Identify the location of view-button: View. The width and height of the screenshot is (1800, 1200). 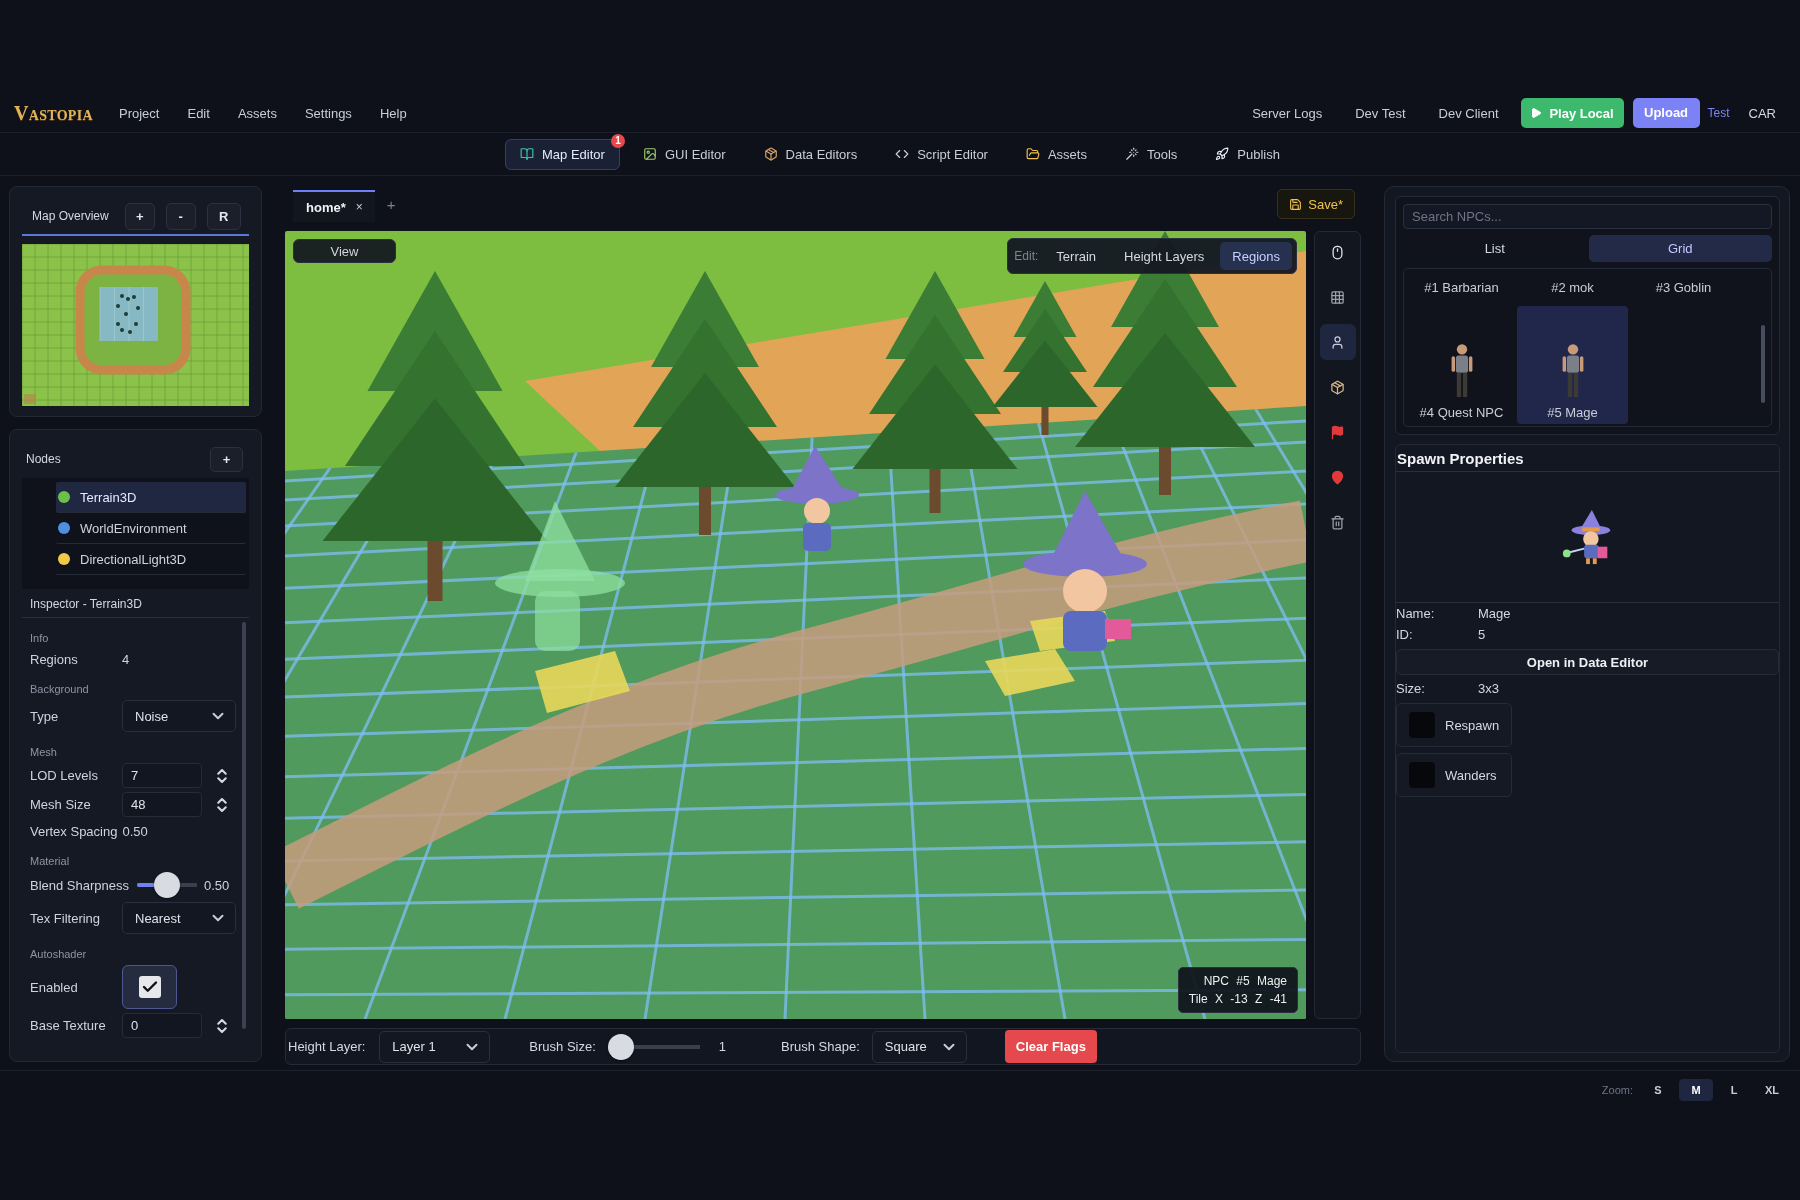
(344, 251).